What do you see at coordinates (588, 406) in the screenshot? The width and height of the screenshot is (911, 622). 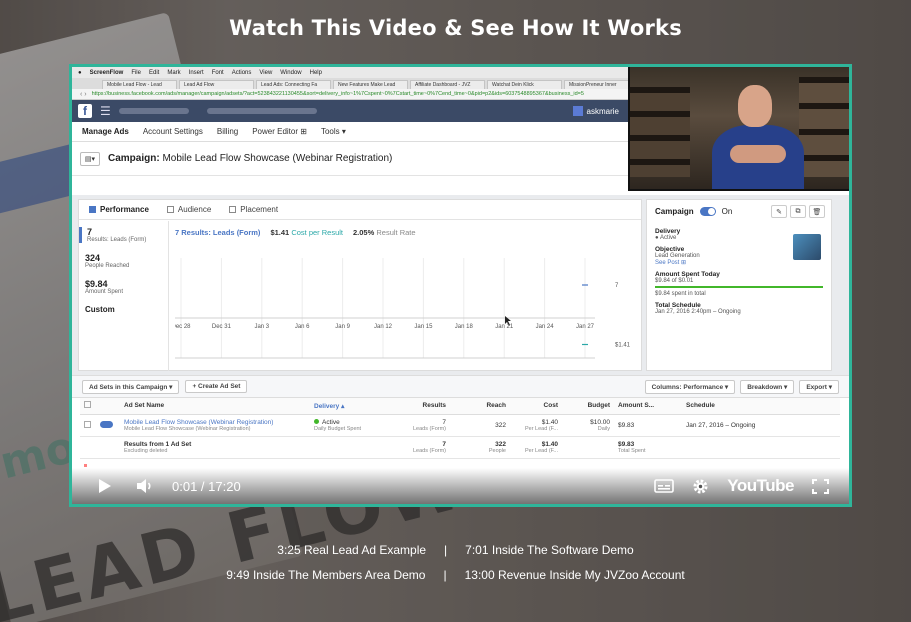 I see `col-budget: Budget` at bounding box center [588, 406].